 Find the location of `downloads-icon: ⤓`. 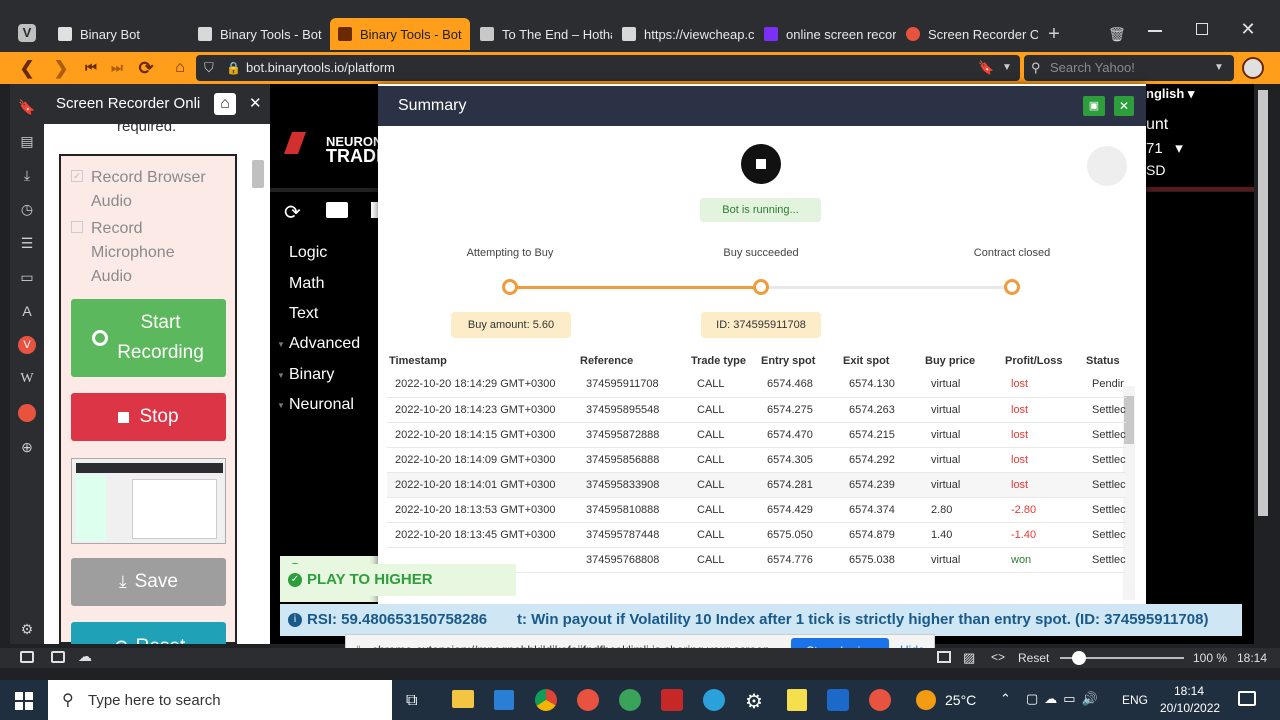

downloads-icon: ⤓ is located at coordinates (27, 175).